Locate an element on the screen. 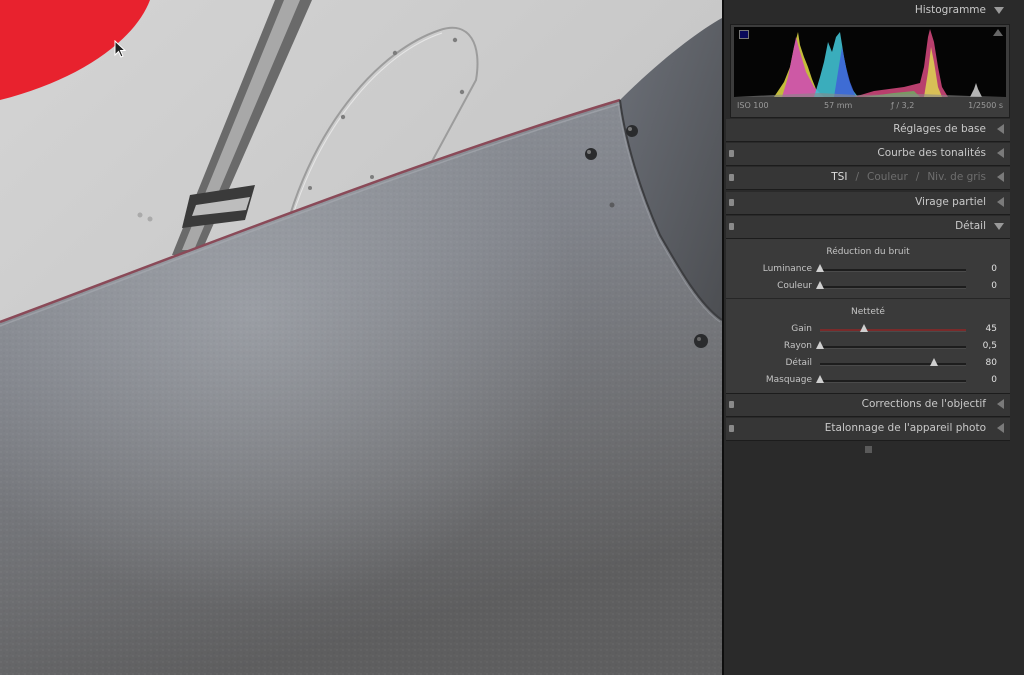 This screenshot has height=675, width=1024. slider-value: 45 is located at coordinates (991, 329).